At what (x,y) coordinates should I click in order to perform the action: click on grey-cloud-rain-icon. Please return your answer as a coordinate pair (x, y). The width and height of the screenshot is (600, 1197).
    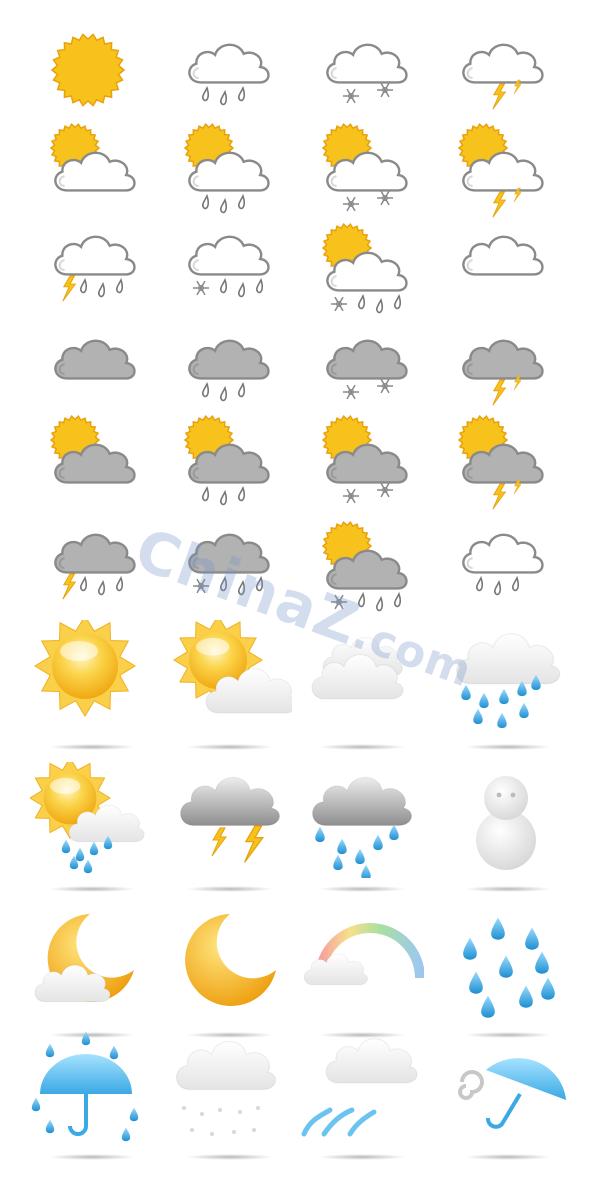
    Looking at the image, I should click on (229, 370).